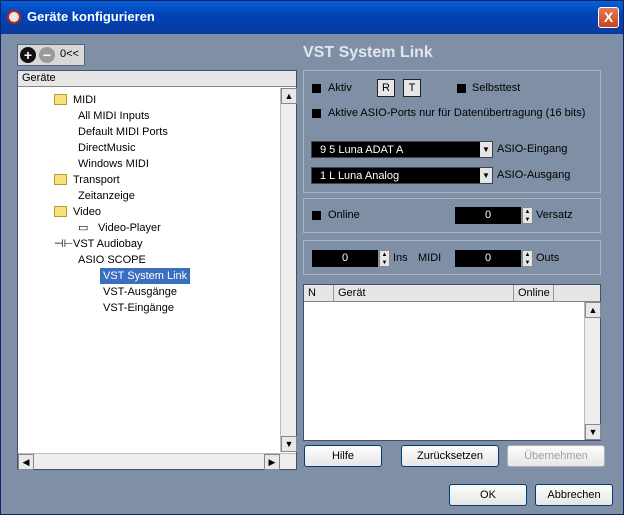 This screenshot has width=624, height=515. Describe the element at coordinates (461, 88) in the screenshot. I see `selbsttest-checkbox` at that location.